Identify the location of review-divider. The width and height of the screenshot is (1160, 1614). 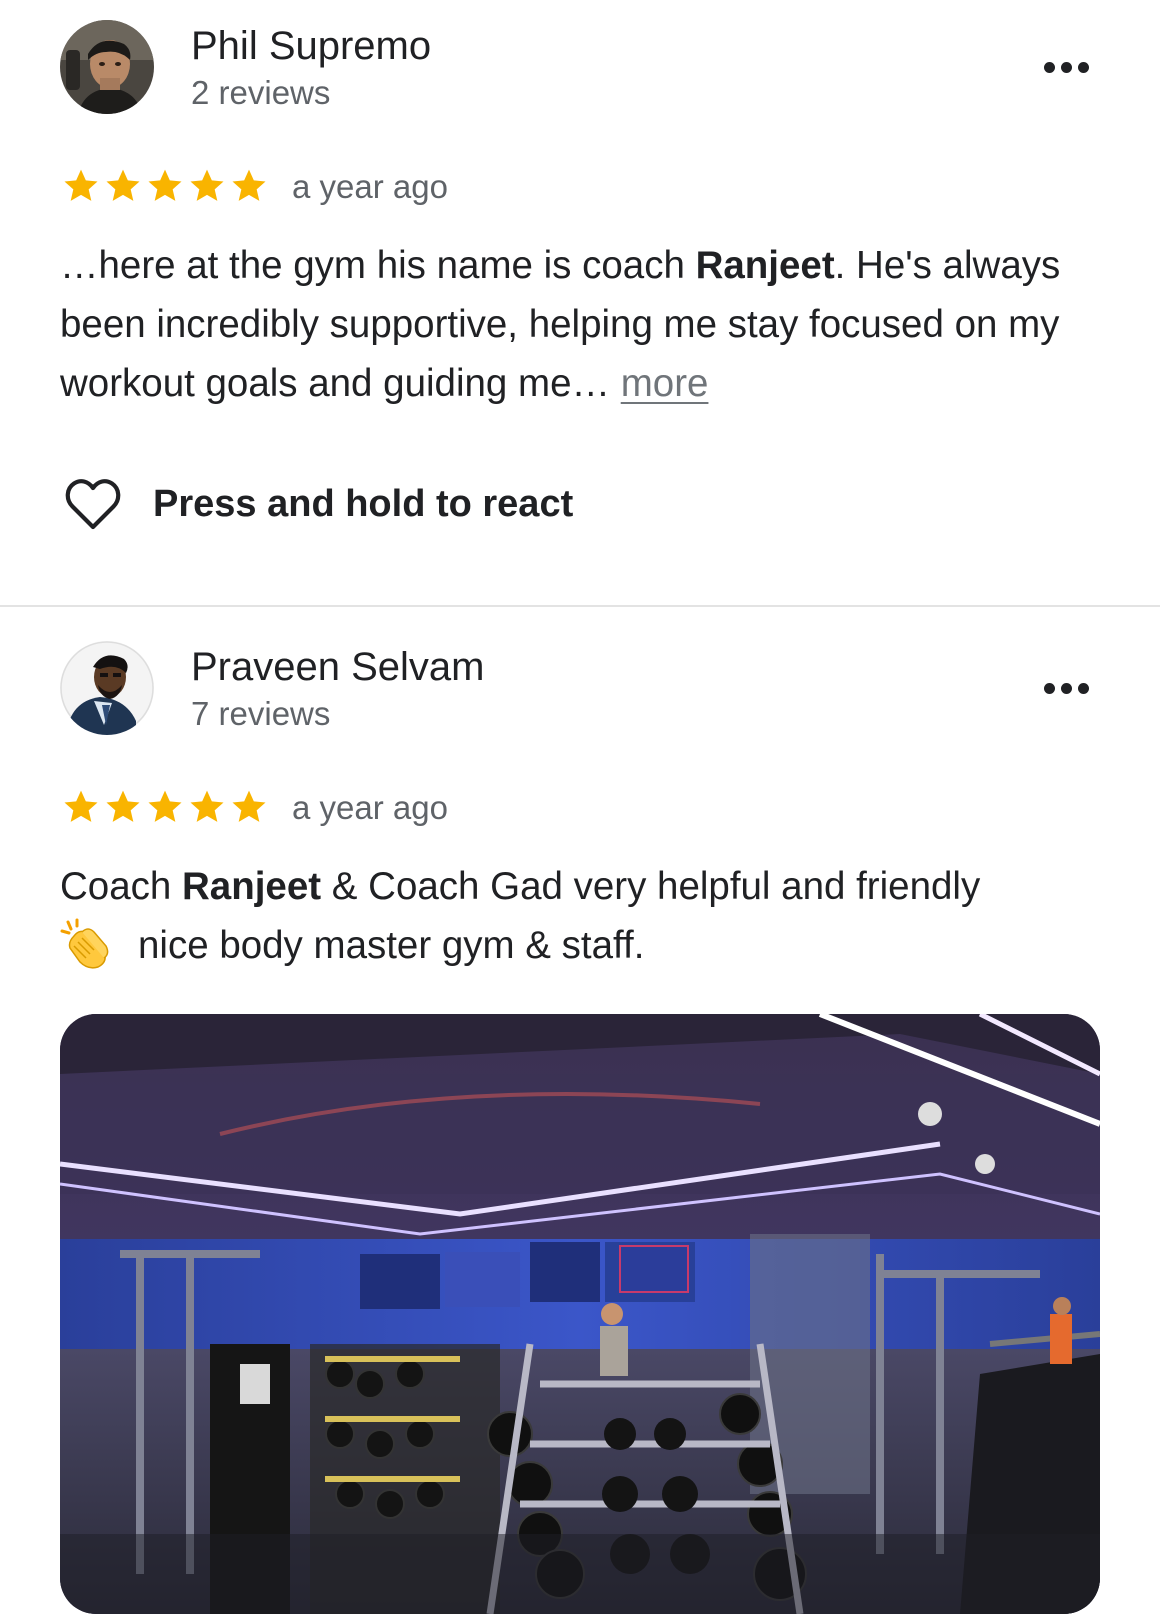
(580, 606).